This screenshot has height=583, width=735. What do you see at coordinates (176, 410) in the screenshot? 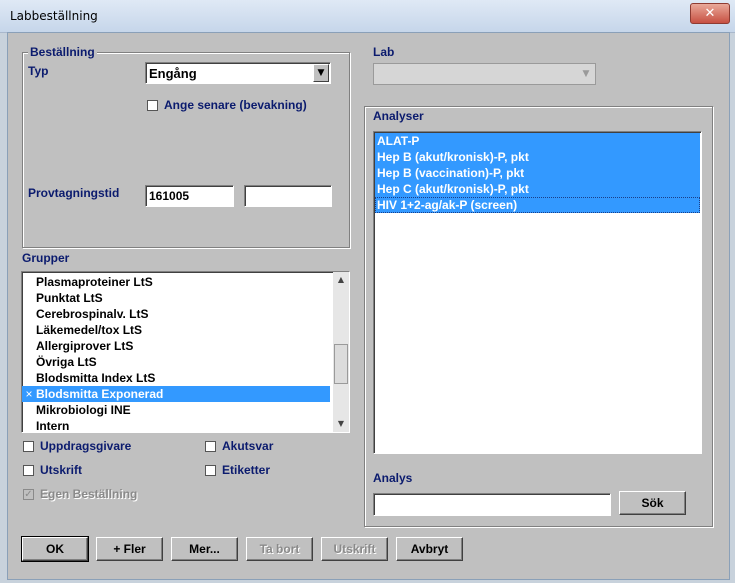
I see `grupper-item: Mikrobiologi INE` at bounding box center [176, 410].